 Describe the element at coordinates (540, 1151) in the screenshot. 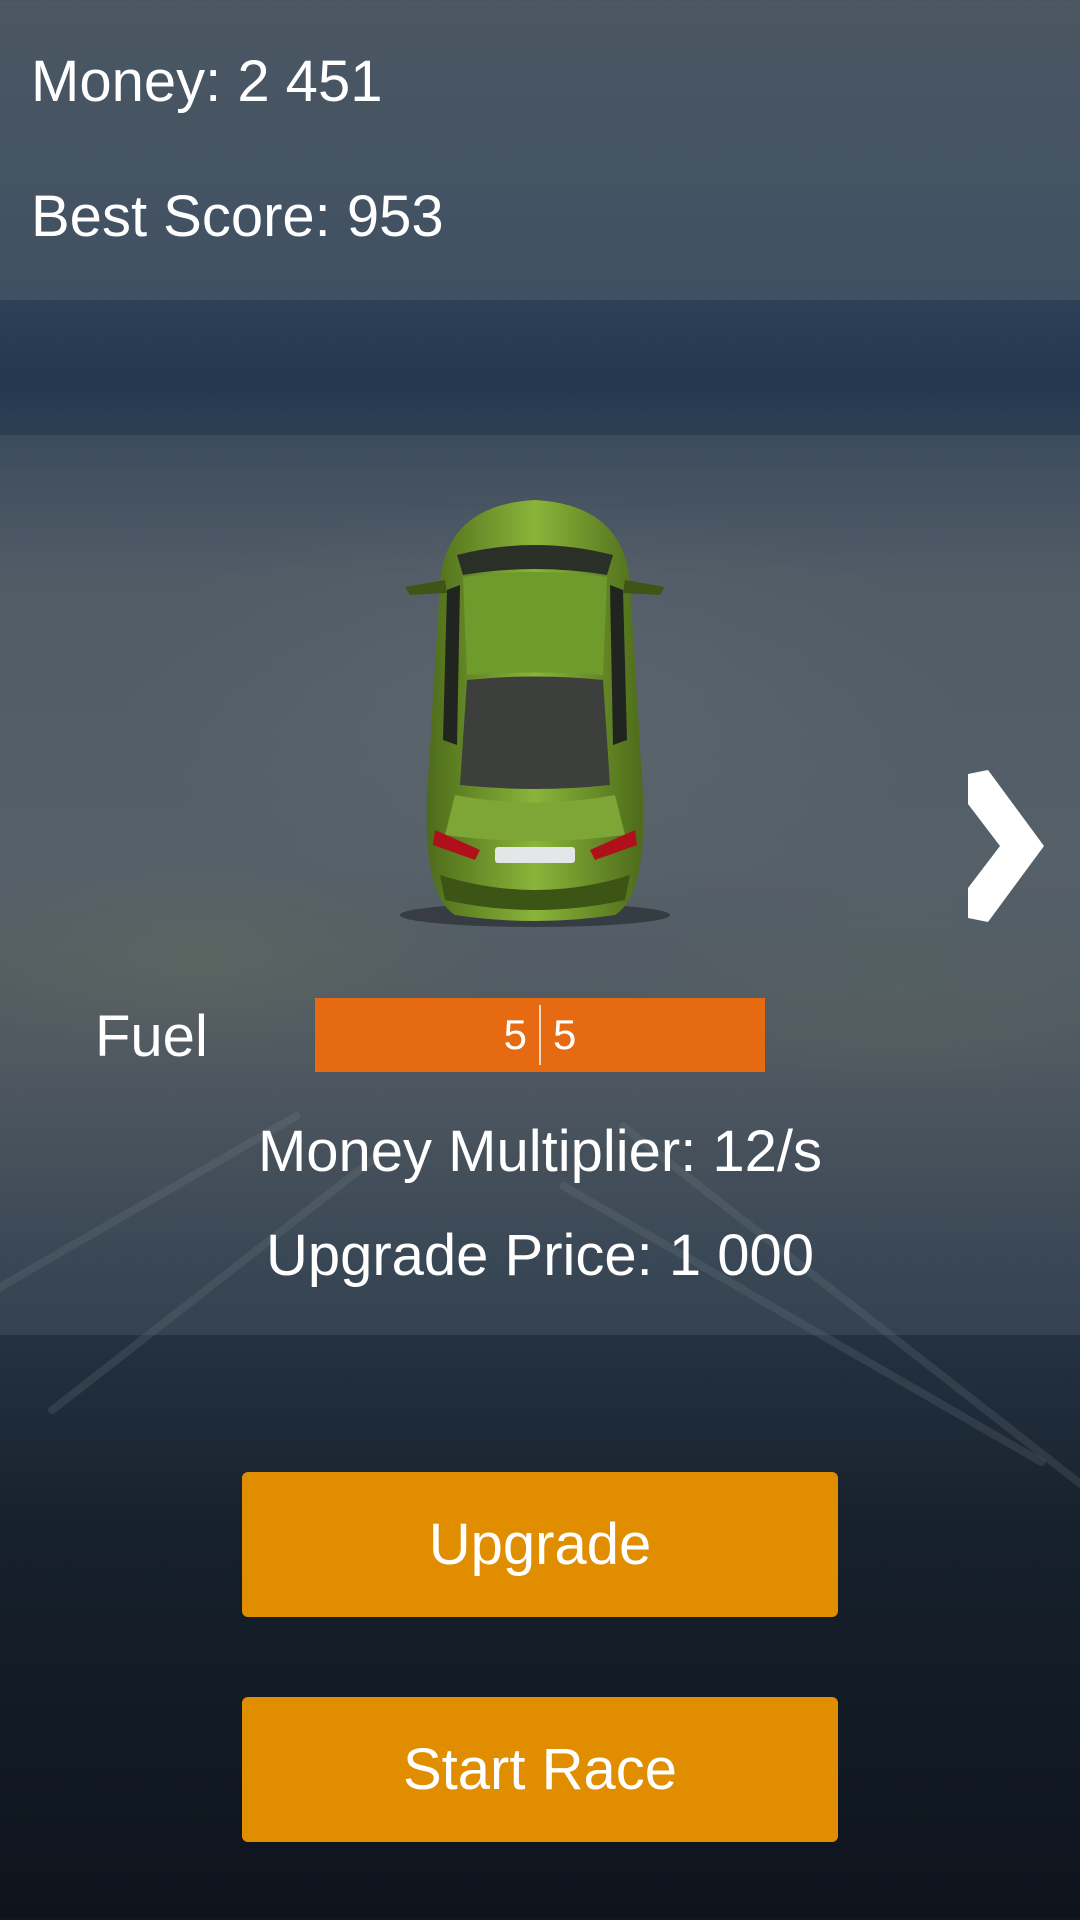

I see `money-multiplier: Money Multiplier: 12/s` at that location.